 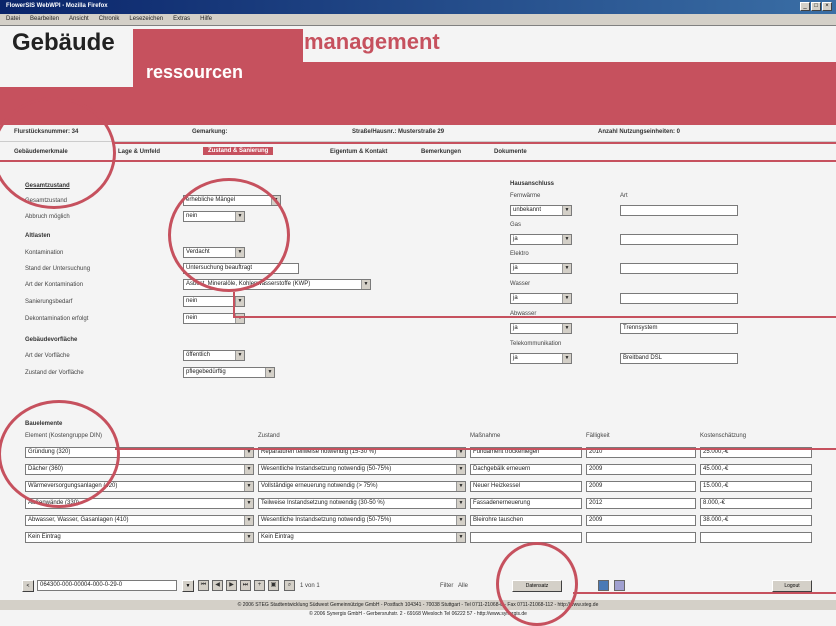 I want to click on select-record-button: ▼, so click(x=188, y=586).